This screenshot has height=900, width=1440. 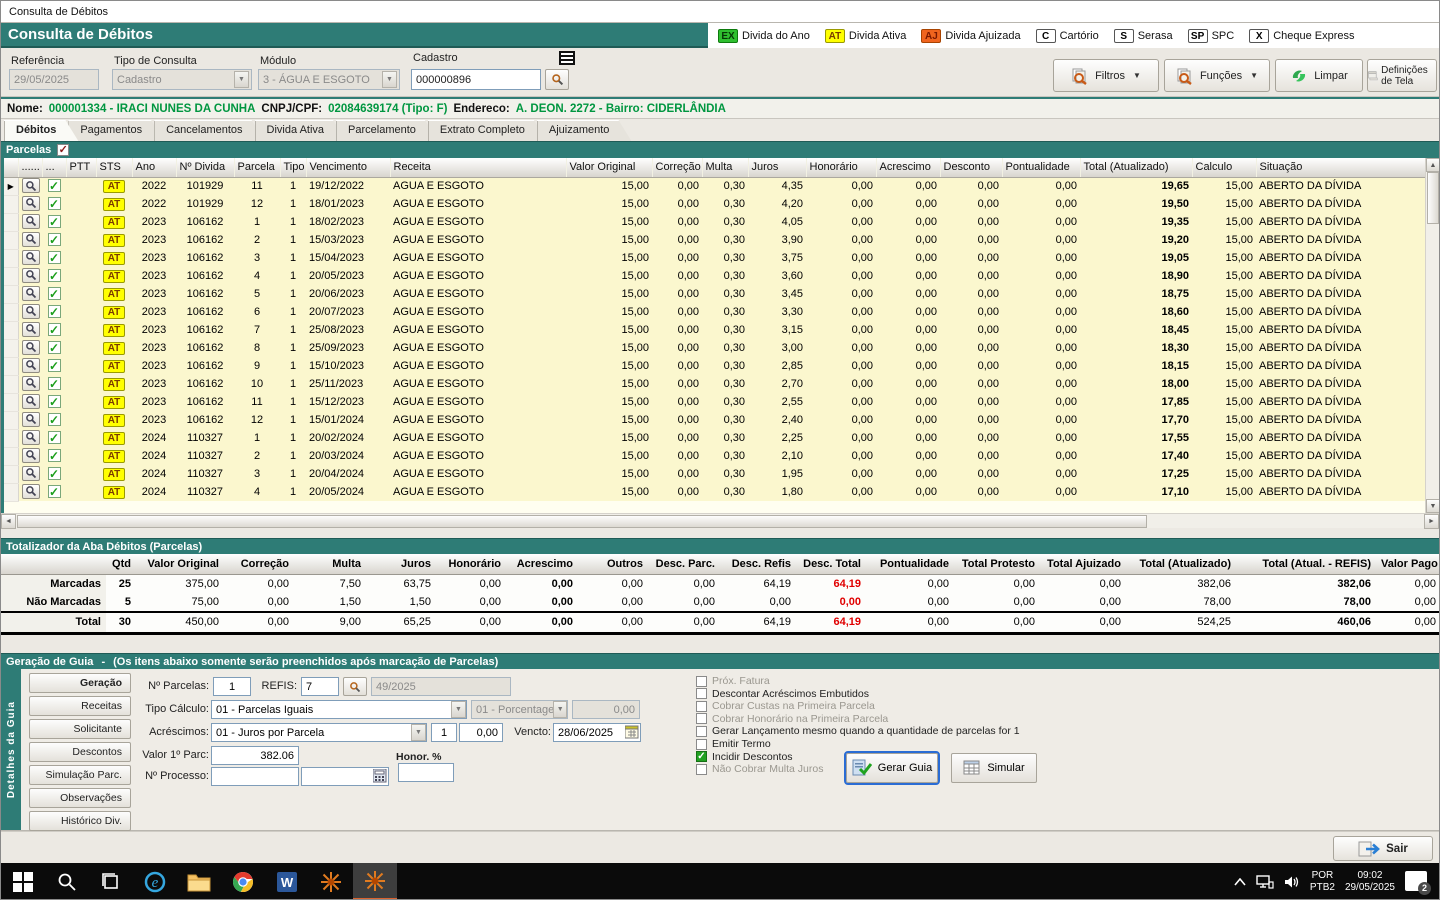 What do you see at coordinates (355, 686) in the screenshot?
I see `refis-search-button` at bounding box center [355, 686].